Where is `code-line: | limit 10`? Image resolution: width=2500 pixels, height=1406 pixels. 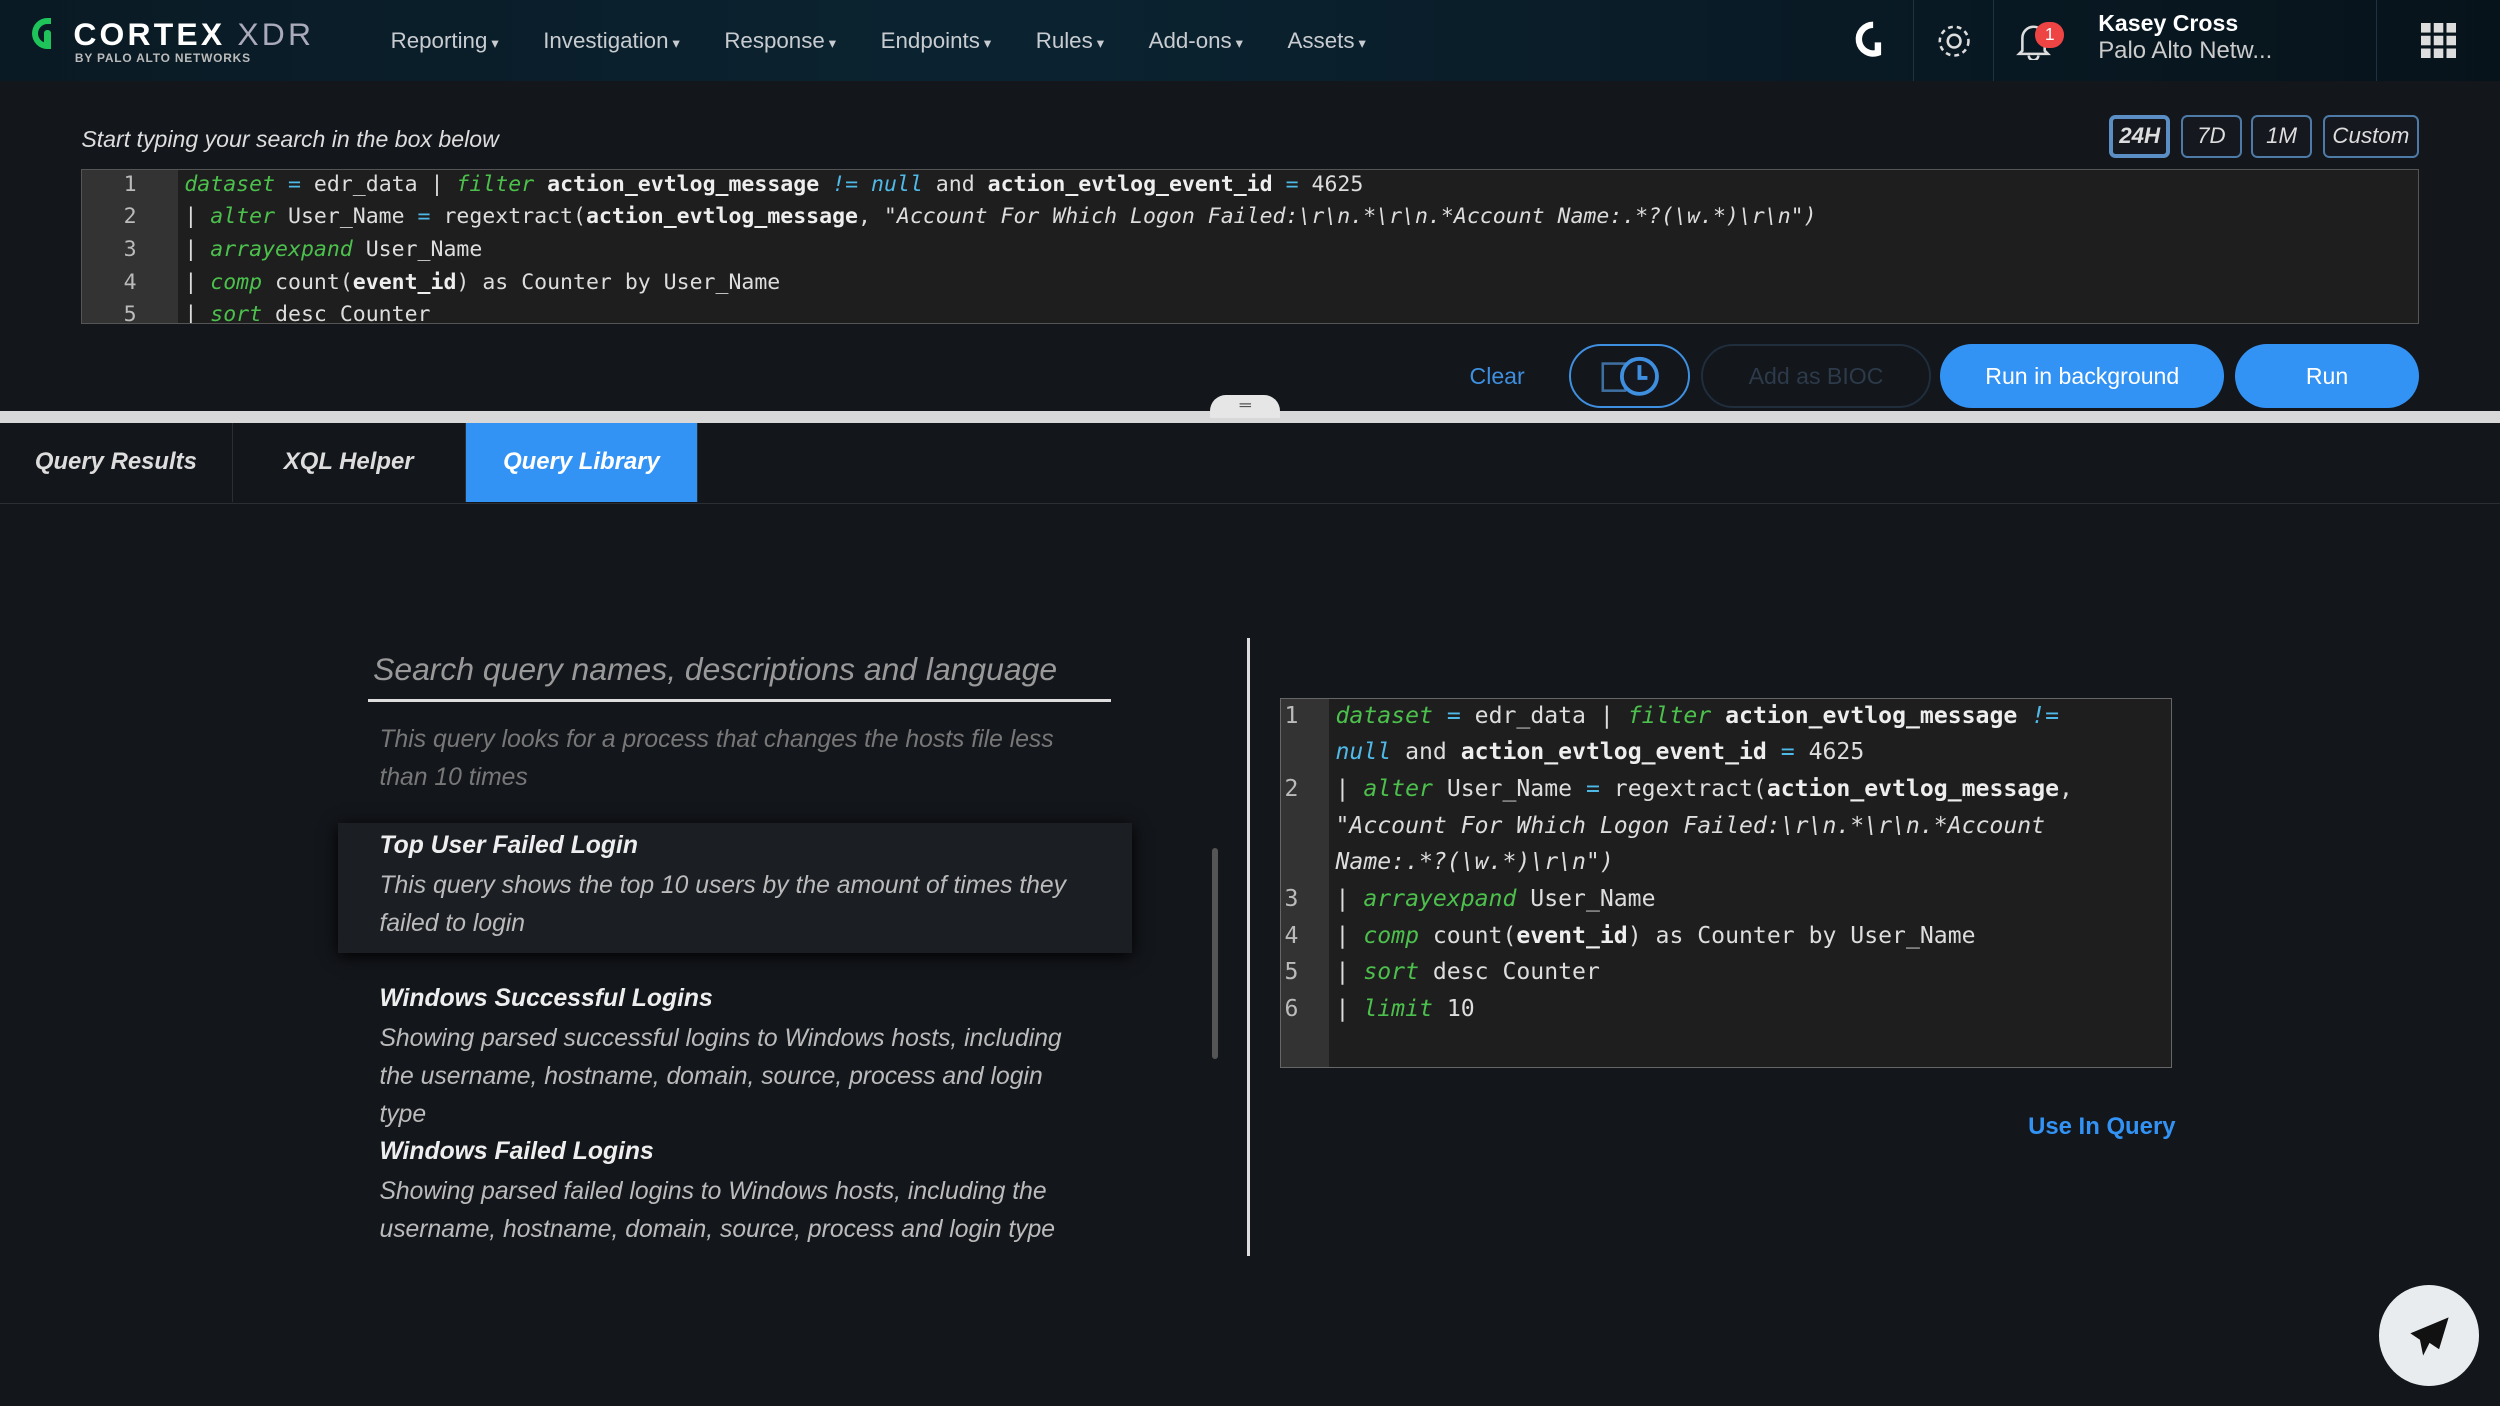 code-line: | limit 10 is located at coordinates (1405, 1009).